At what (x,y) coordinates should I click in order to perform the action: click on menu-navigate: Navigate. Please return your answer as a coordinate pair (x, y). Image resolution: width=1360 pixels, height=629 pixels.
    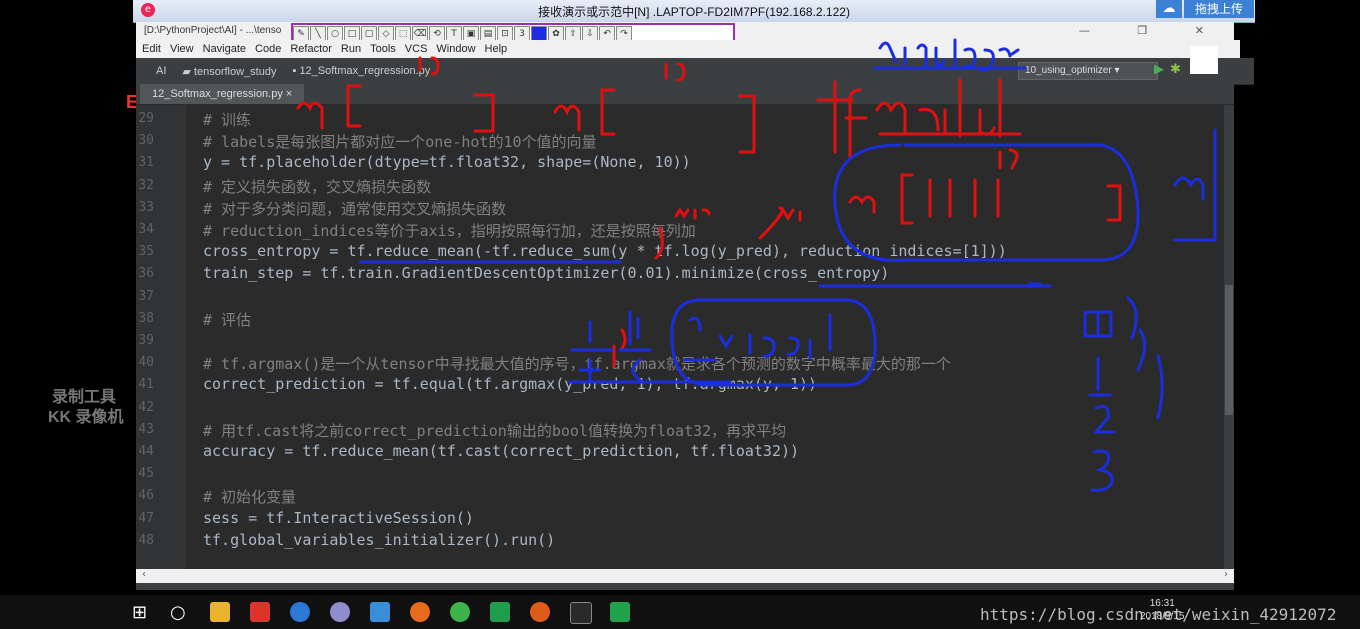
    Looking at the image, I should click on (224, 49).